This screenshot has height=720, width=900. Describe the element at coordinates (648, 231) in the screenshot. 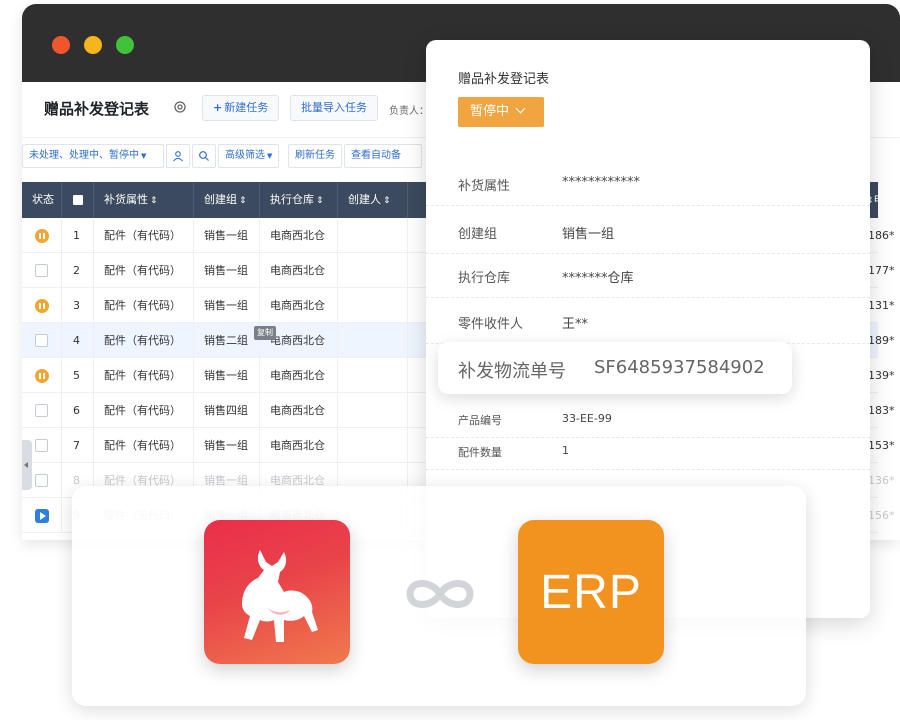

I see `detail-field: 创建组 销售一组` at that location.